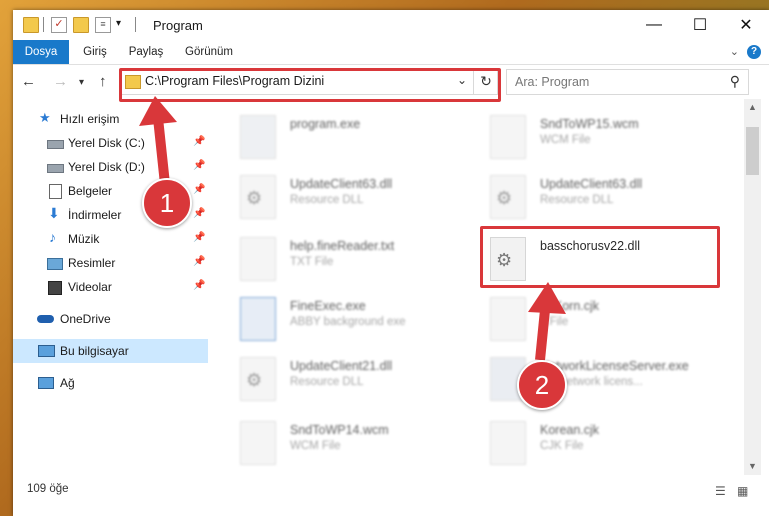 The height and width of the screenshot is (516, 769). I want to click on arrow-1-head, so click(158, 111).